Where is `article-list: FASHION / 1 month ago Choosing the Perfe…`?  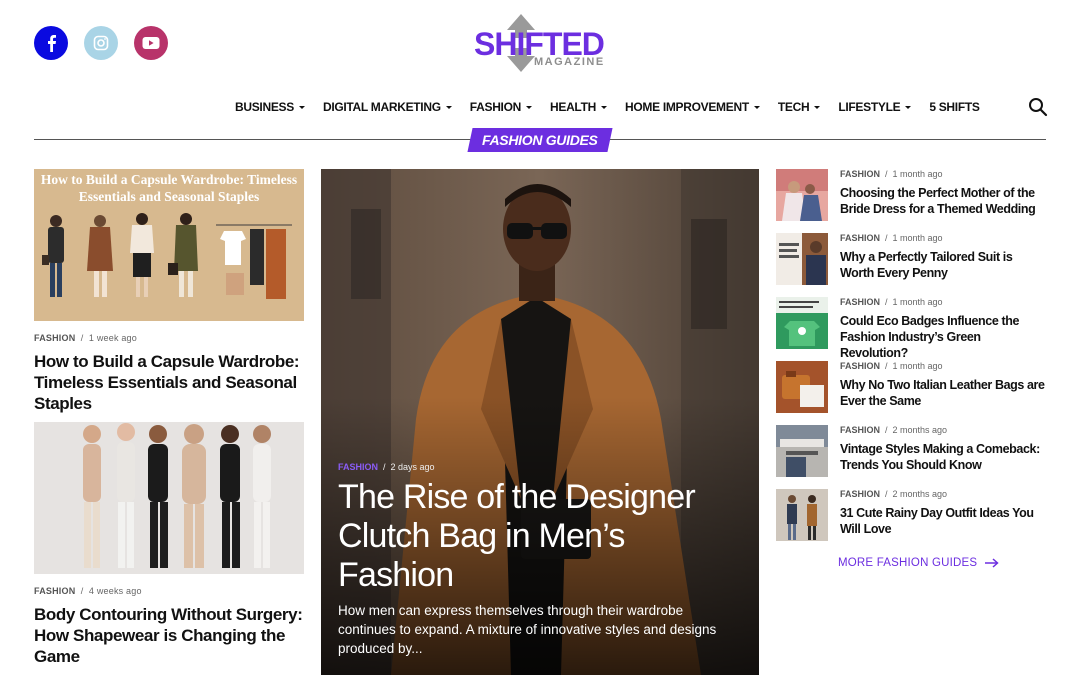
article-list: FASHION / 1 month ago Choosing the Perfe… is located at coordinates (911, 361).